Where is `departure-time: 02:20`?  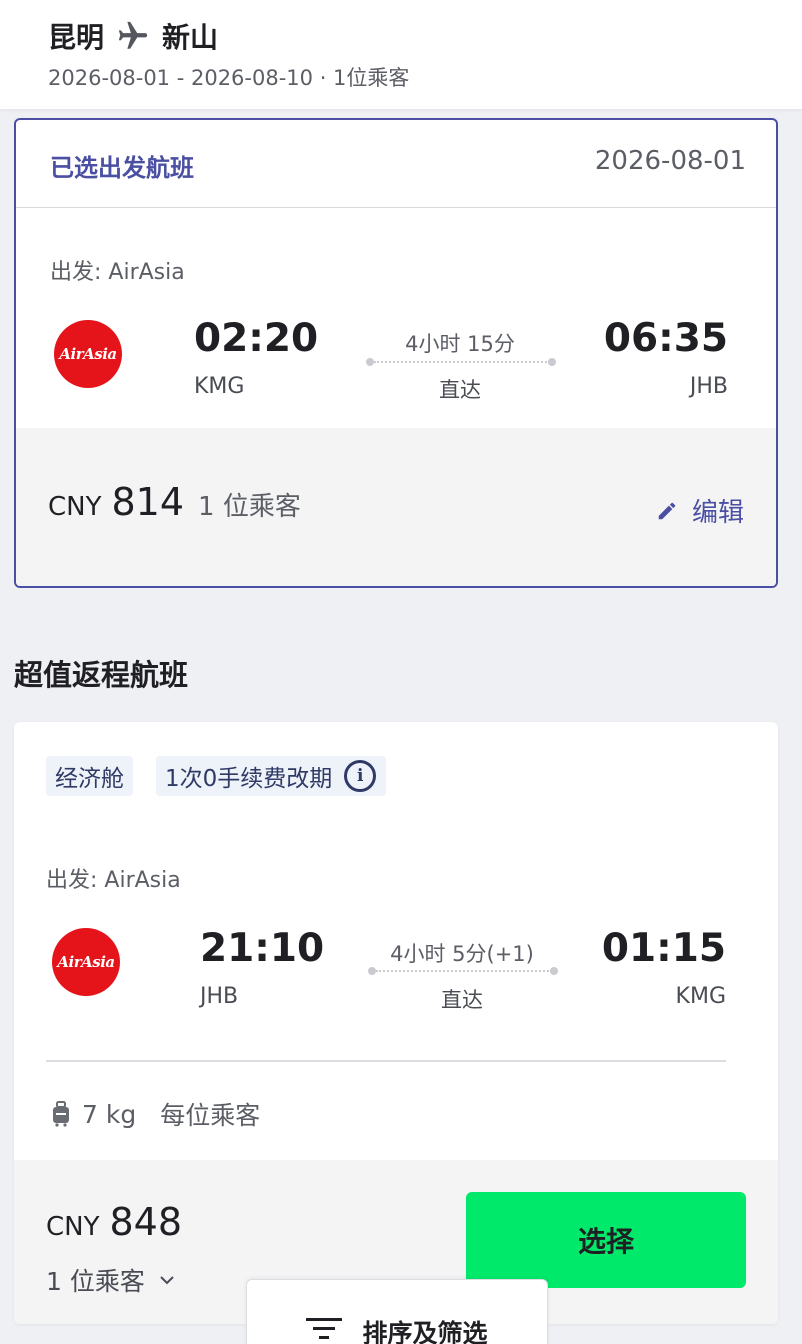 departure-time: 02:20 is located at coordinates (256, 338).